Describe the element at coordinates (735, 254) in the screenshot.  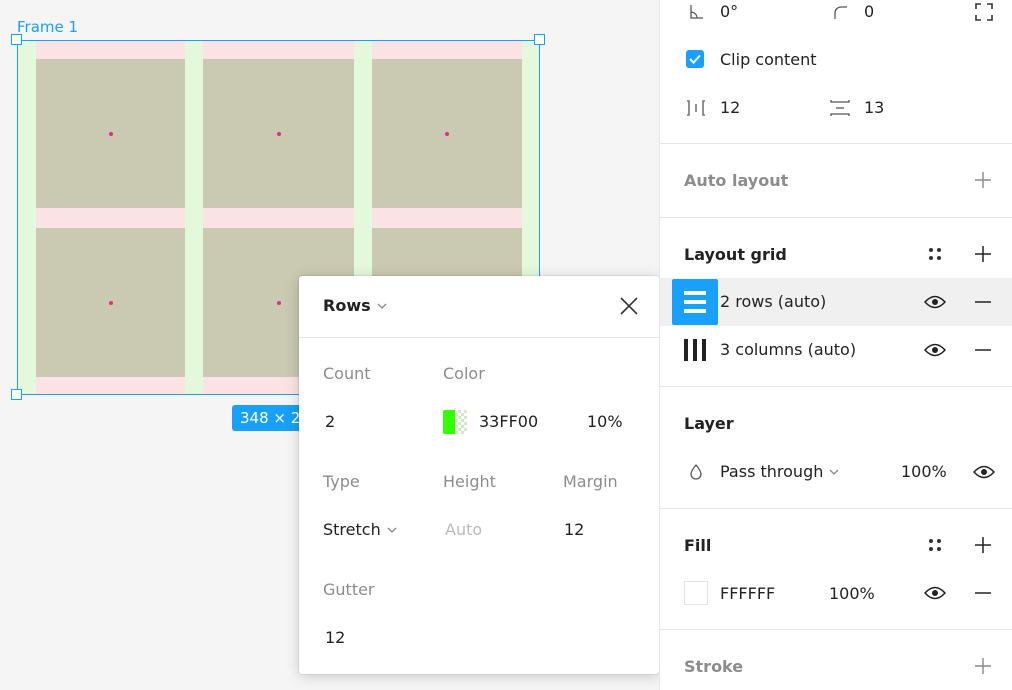
I see `layout-grid-title: Layout grid` at that location.